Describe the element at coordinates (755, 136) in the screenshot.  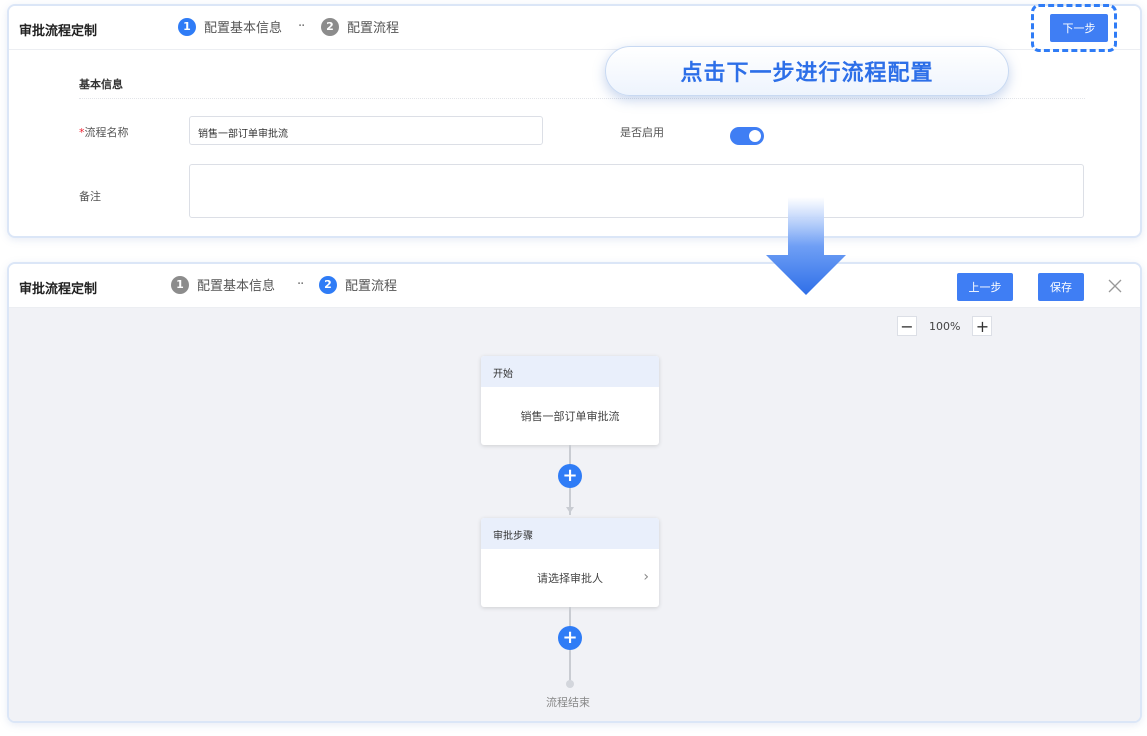
I see `toggle-knob` at that location.